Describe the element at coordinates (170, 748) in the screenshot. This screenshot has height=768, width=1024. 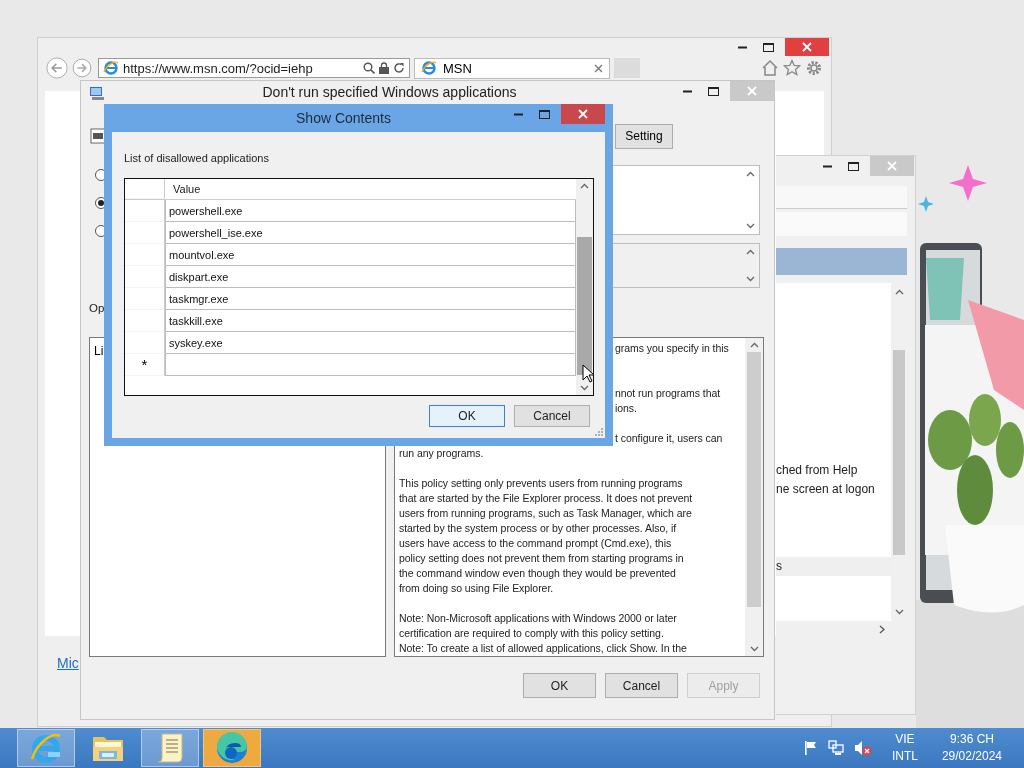
I see `scroll-icon` at that location.